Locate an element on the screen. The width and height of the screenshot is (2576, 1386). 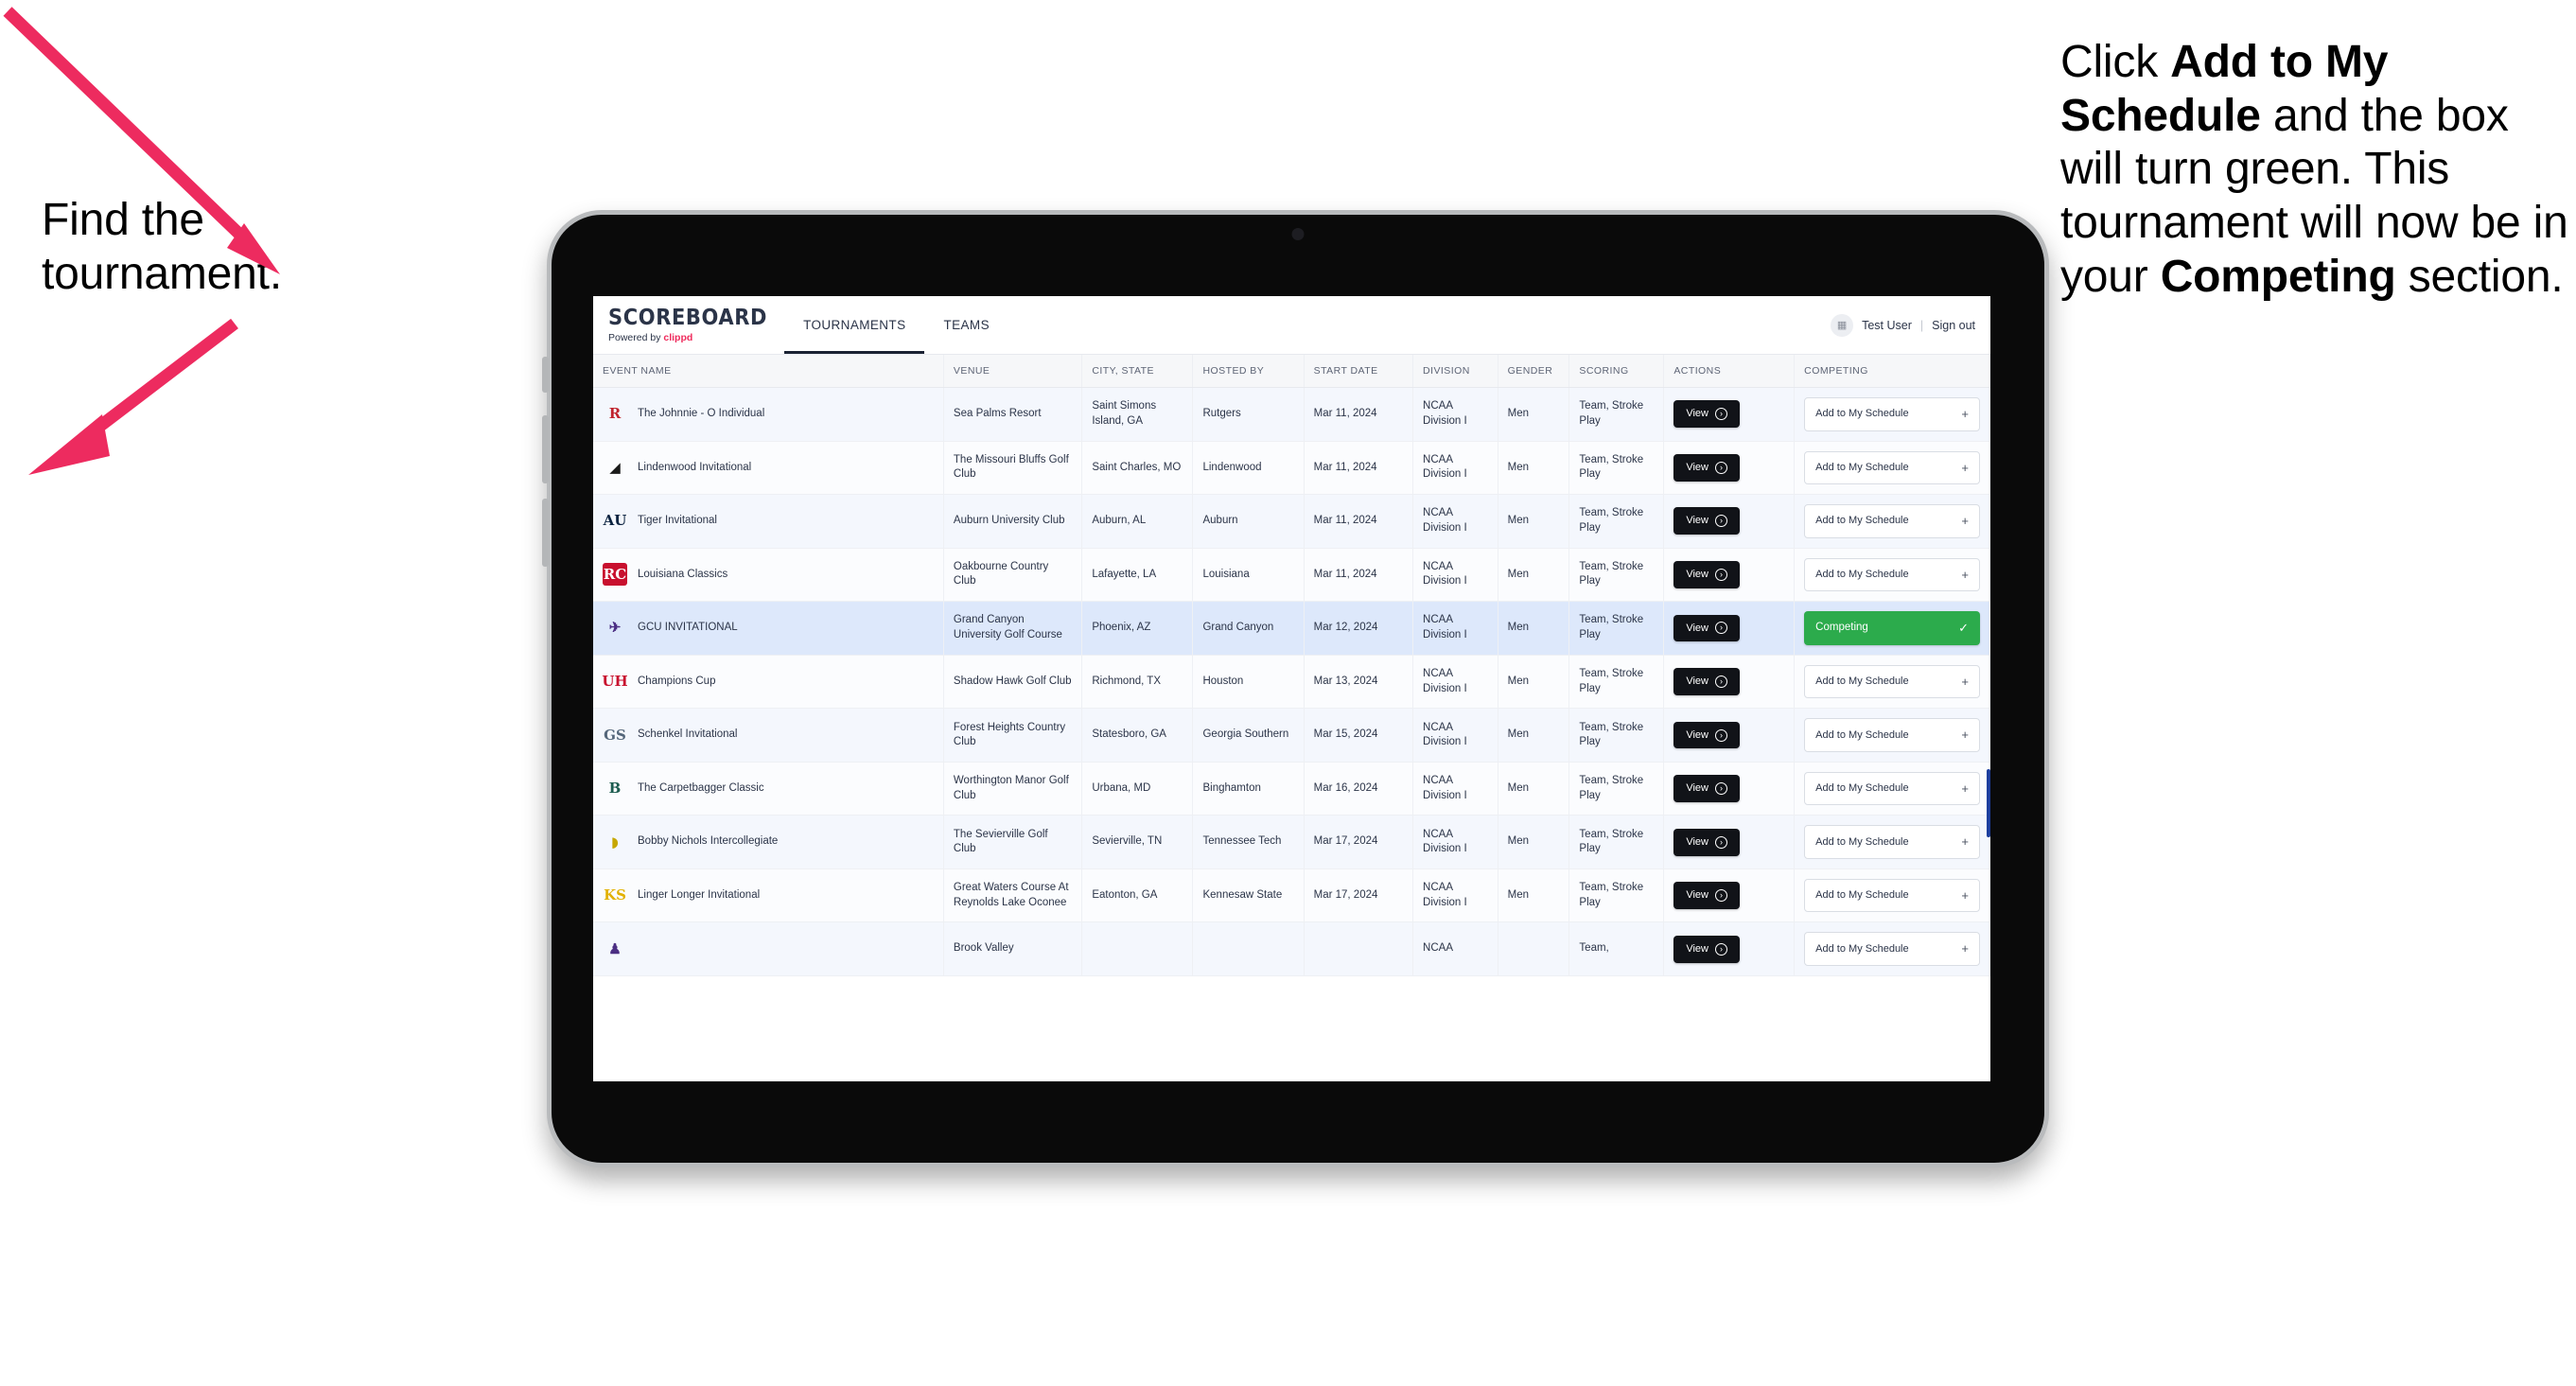
cell-start-date: Mar 17, 2024 is located at coordinates (1359, 842).